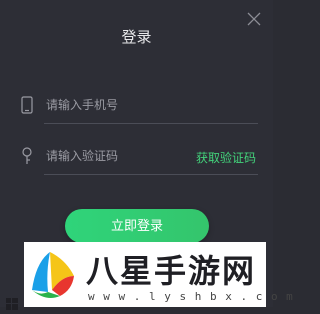 The image size is (320, 314). What do you see at coordinates (146, 105) in the screenshot?
I see `phone-input` at bounding box center [146, 105].